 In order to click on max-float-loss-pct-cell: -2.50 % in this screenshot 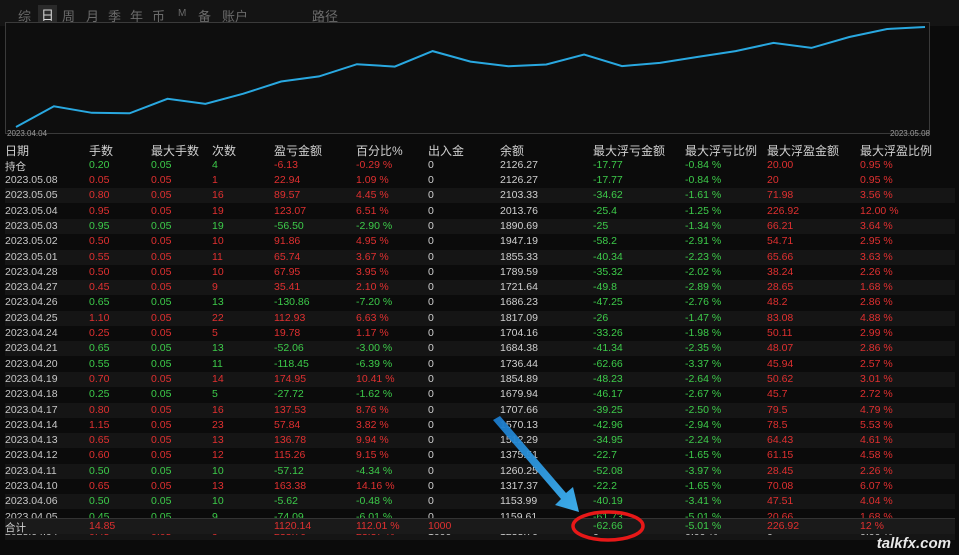, I will do `click(703, 409)`.